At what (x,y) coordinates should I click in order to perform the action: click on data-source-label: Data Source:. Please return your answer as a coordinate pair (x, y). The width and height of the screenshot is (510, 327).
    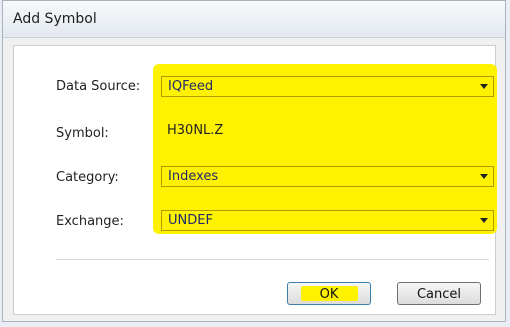
    Looking at the image, I should click on (98, 86).